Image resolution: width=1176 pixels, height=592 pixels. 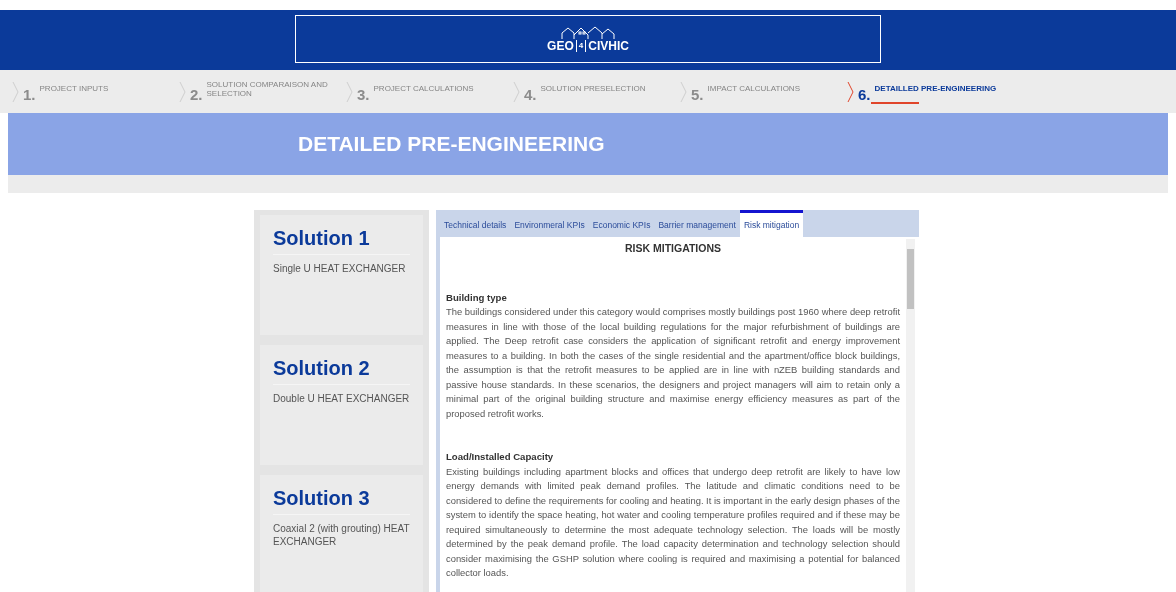 I want to click on panel-heading: RISK MITIGATIONS, so click(x=673, y=248).